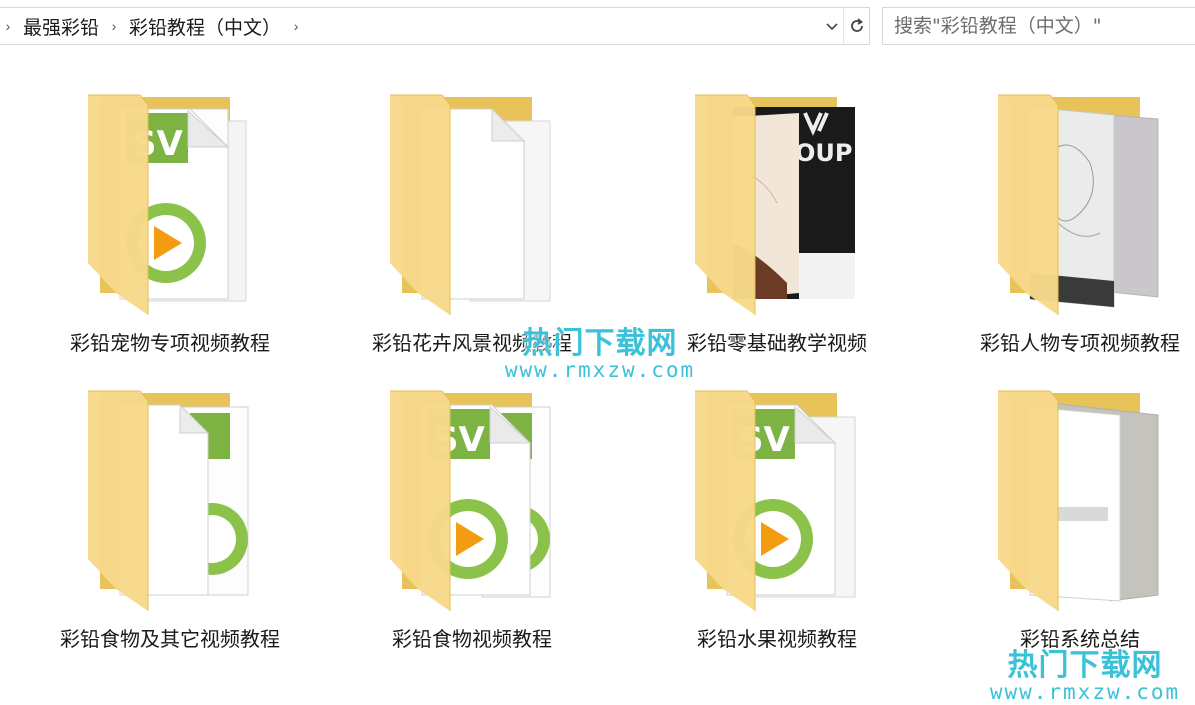  I want to click on folder-label: 彩铅花卉风景视频教程, so click(472, 343).